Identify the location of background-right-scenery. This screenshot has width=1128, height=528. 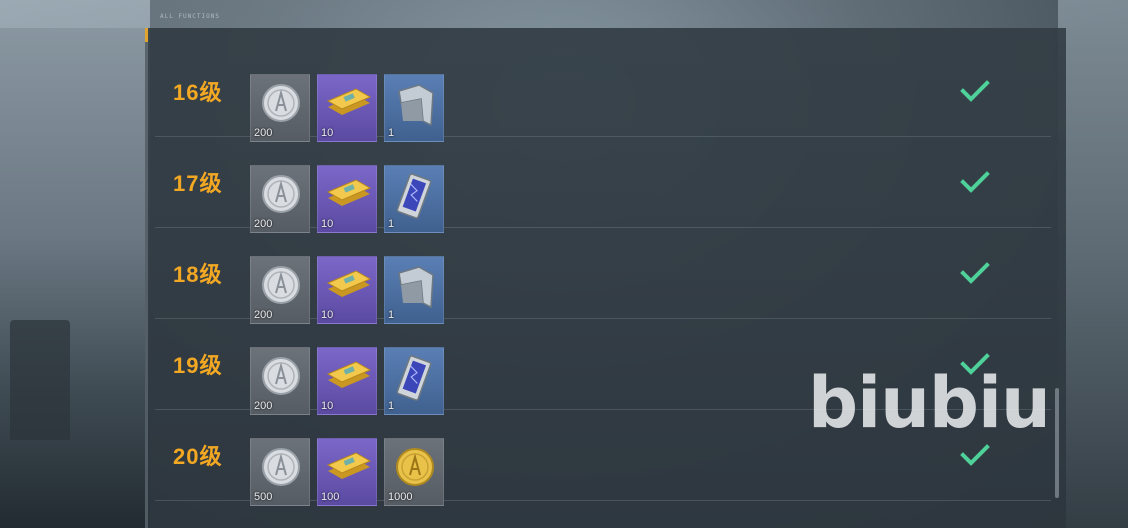
(1093, 264).